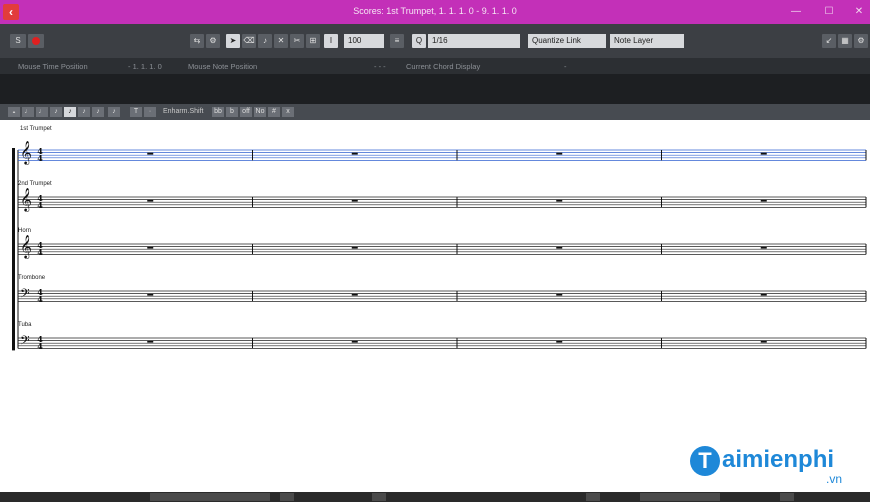 This screenshot has width=870, height=502. What do you see at coordinates (443, 66) in the screenshot?
I see `chord-label: Current Chord Display` at bounding box center [443, 66].